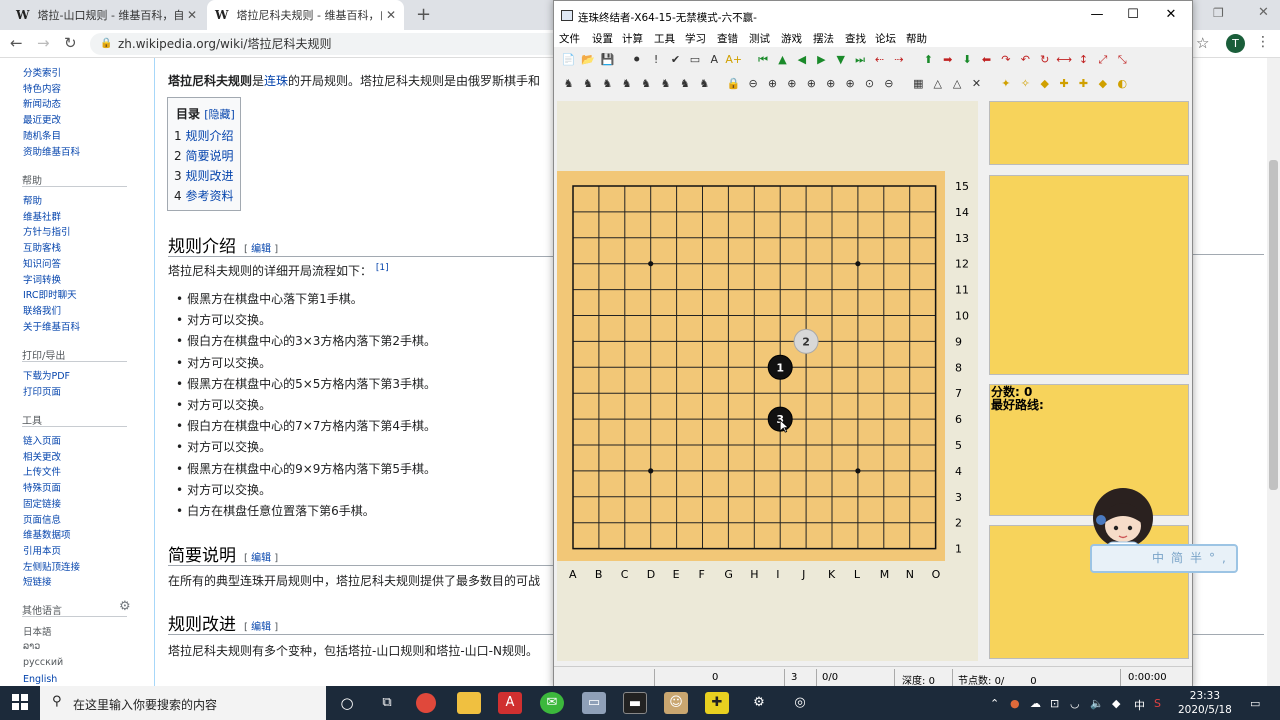  What do you see at coordinates (42, 440) in the screenshot?
I see `sidebar-link: 链入页面` at bounding box center [42, 440].